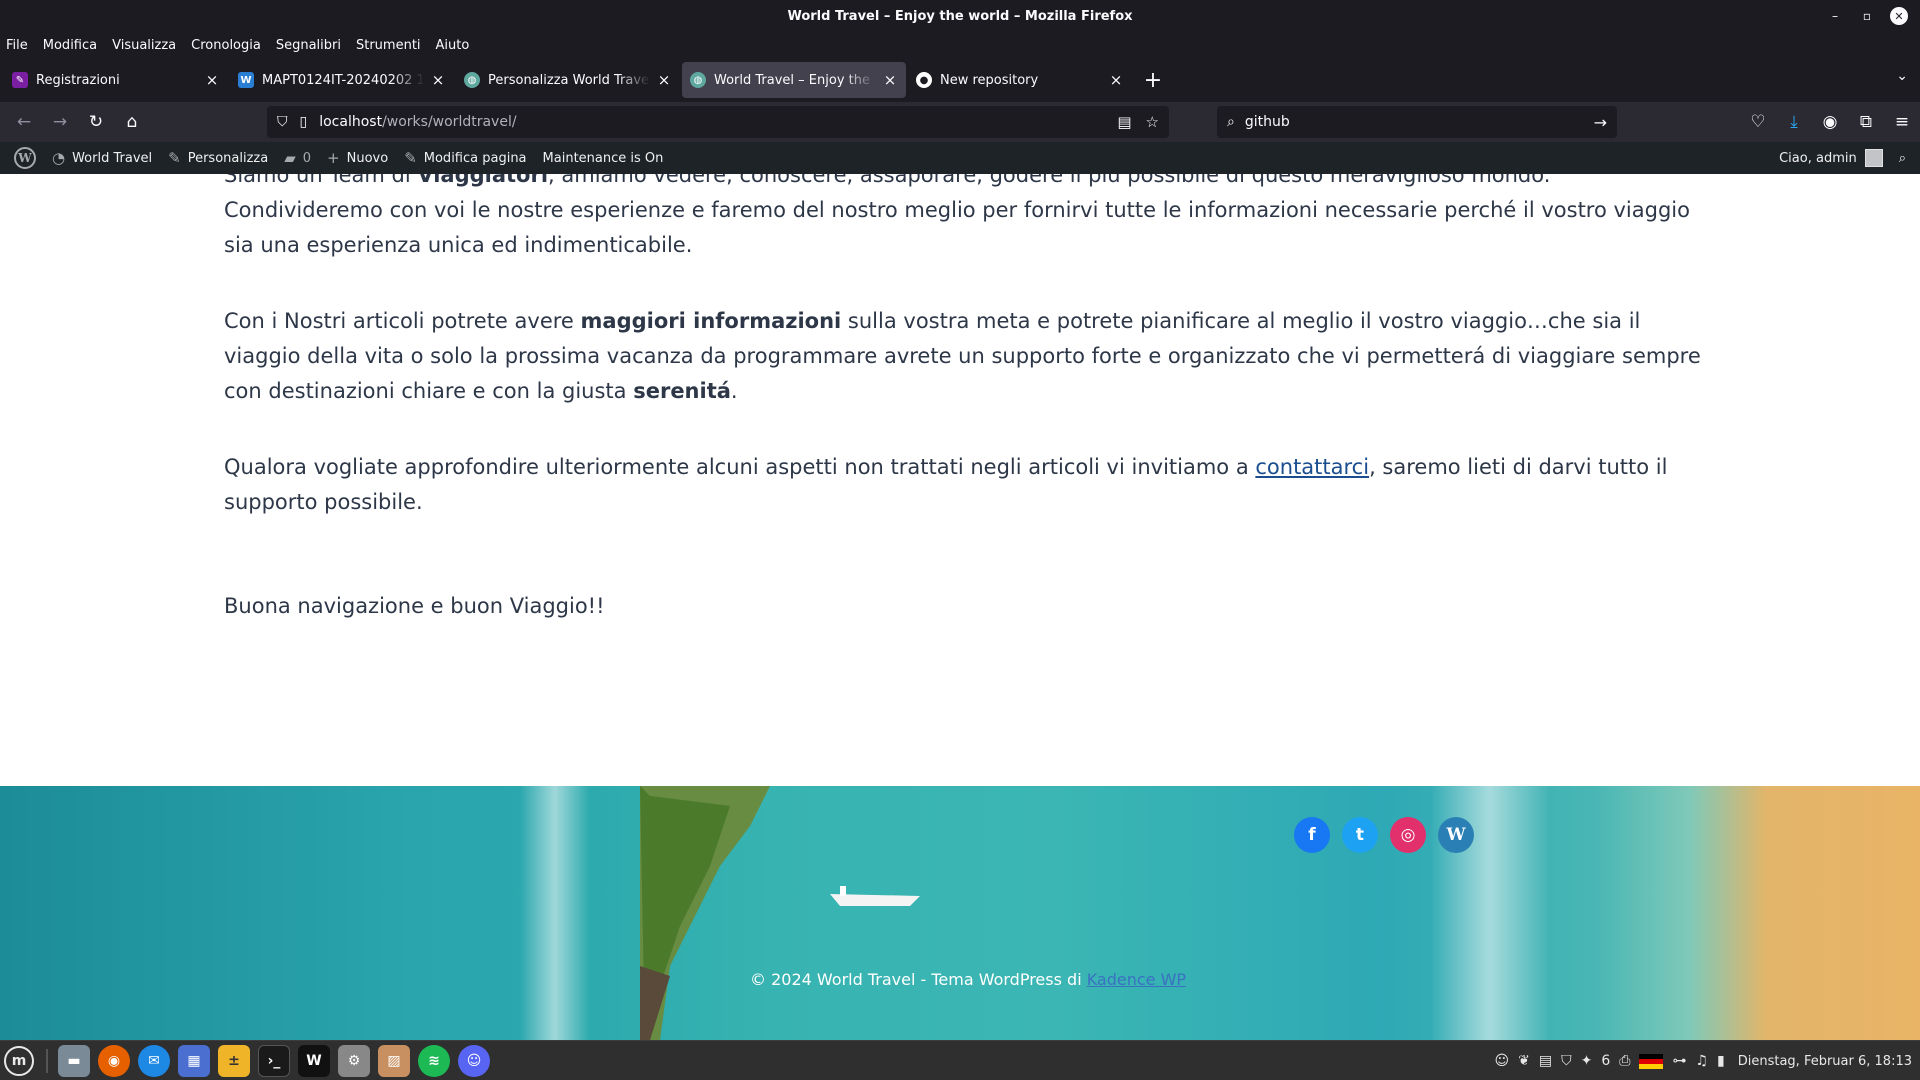 Image resolution: width=1920 pixels, height=1080 pixels. What do you see at coordinates (1136, 979) in the screenshot?
I see `kadence-link: Kadence WP` at bounding box center [1136, 979].